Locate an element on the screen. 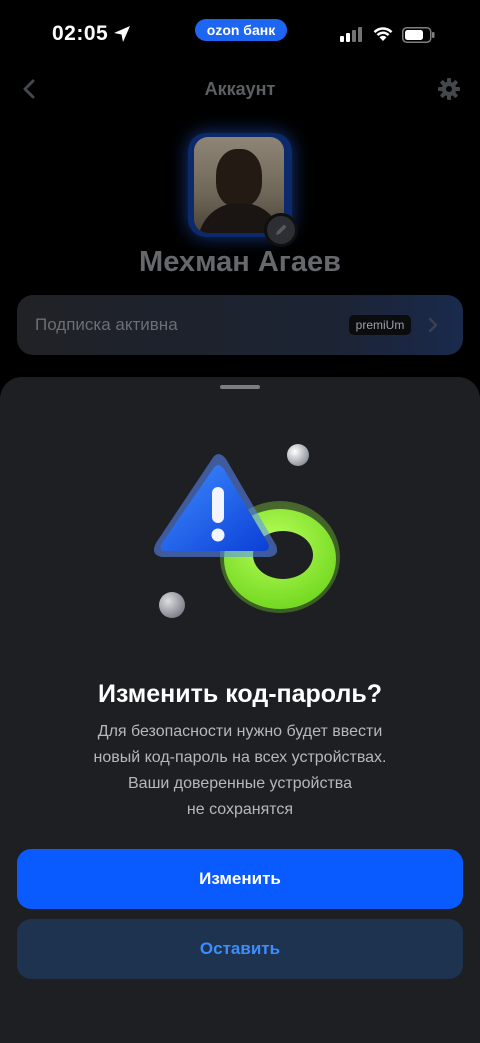  description-line: Для безопасности нужно будет ввести is located at coordinates (240, 731).